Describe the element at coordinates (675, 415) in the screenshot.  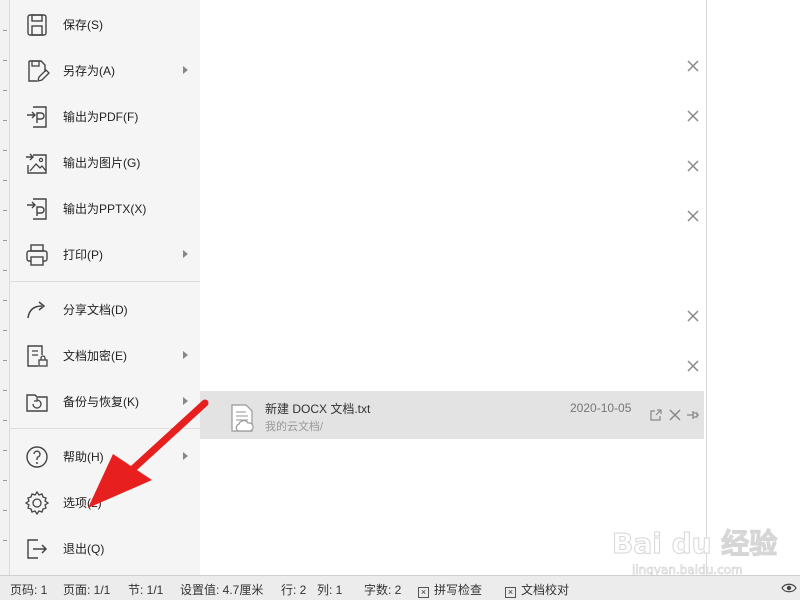
I see `remove-file-icon` at that location.